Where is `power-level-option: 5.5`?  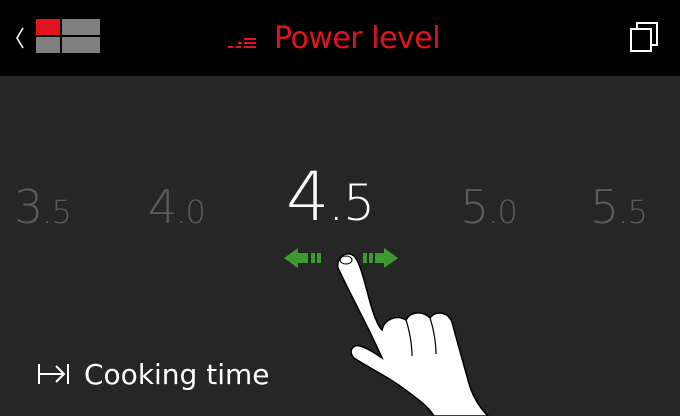 power-level-option: 5.5 is located at coordinates (619, 207).